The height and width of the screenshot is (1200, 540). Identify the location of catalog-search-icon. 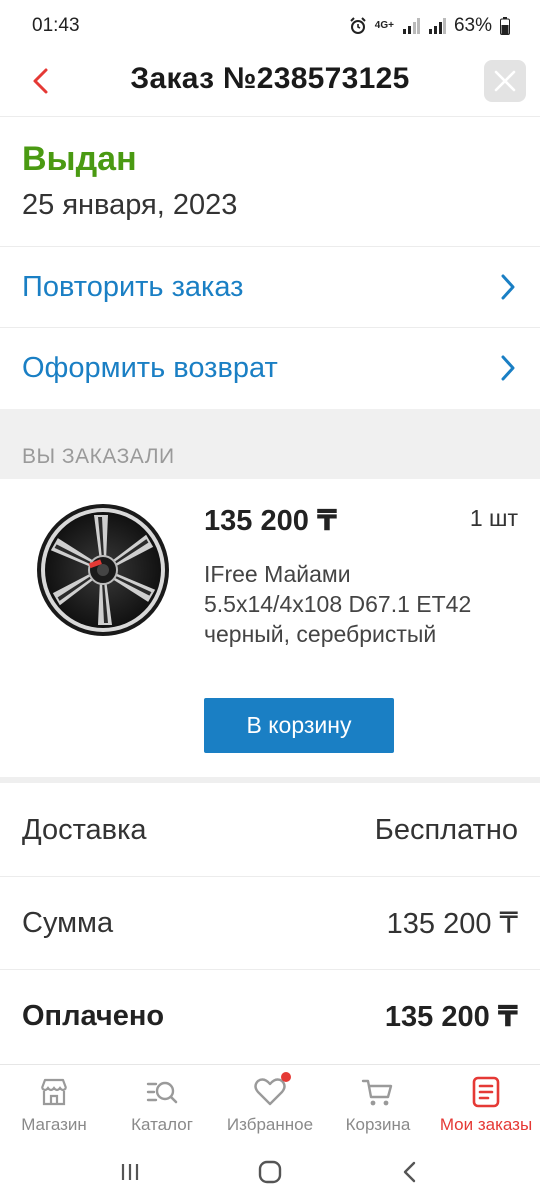
(162, 1092).